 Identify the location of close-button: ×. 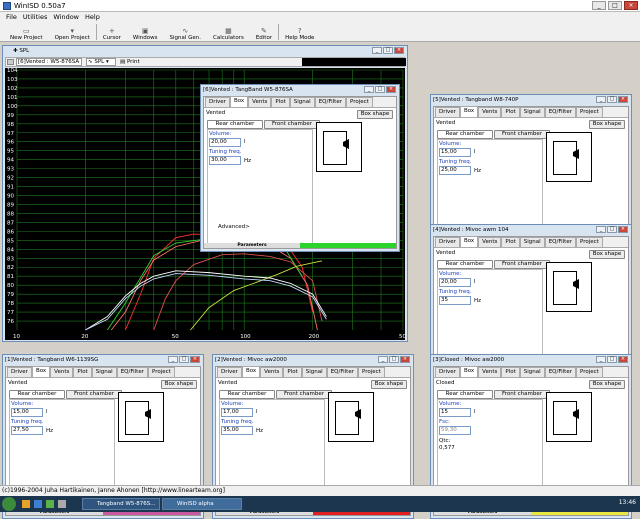
(631, 5).